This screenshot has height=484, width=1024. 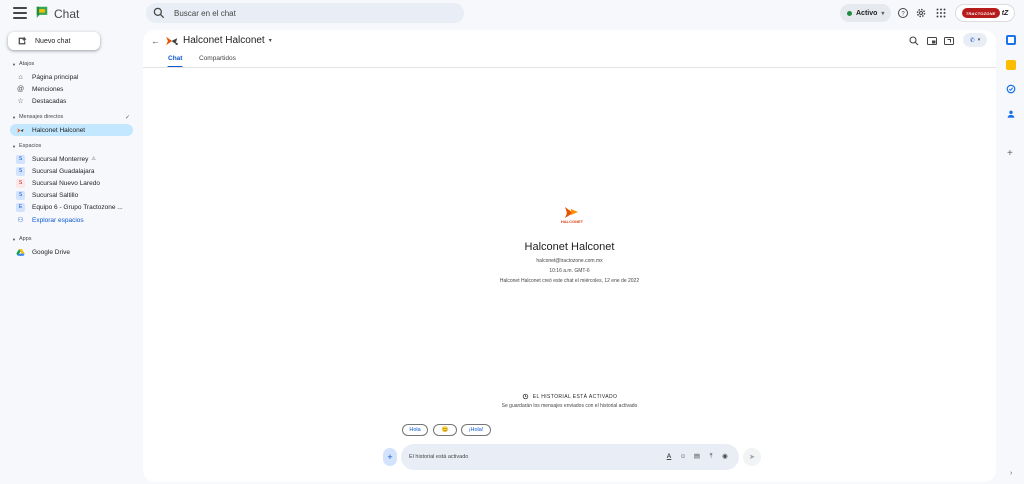 I want to click on call-button: ✆ ▾, so click(x=975, y=40).